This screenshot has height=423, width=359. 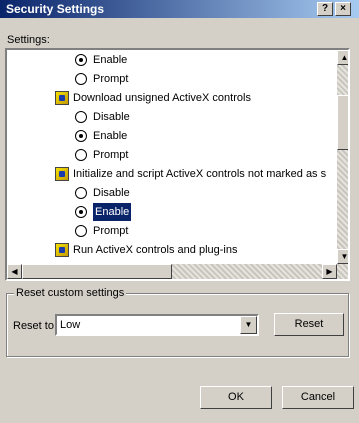 I want to click on title-bar: Security Settings ? ×, so click(x=179, y=9).